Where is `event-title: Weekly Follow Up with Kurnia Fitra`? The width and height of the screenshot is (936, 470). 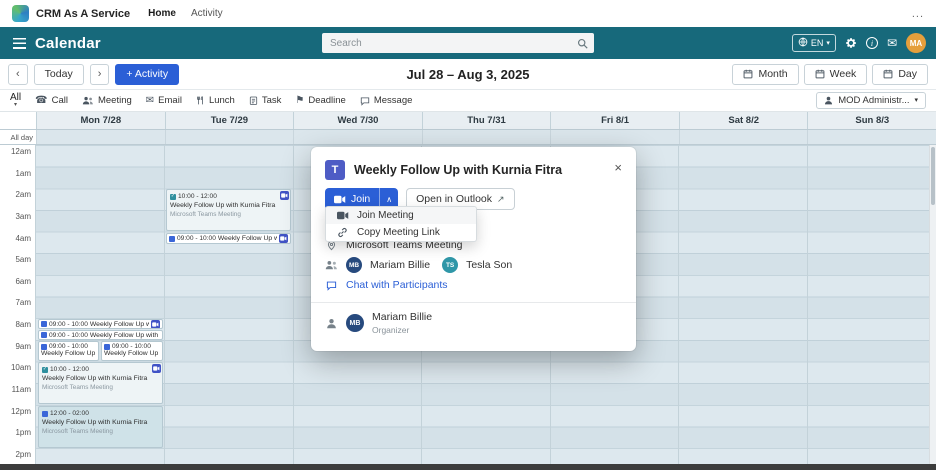
event-title: Weekly Follow Up with Kurnia Fitra is located at coordinates (95, 423).